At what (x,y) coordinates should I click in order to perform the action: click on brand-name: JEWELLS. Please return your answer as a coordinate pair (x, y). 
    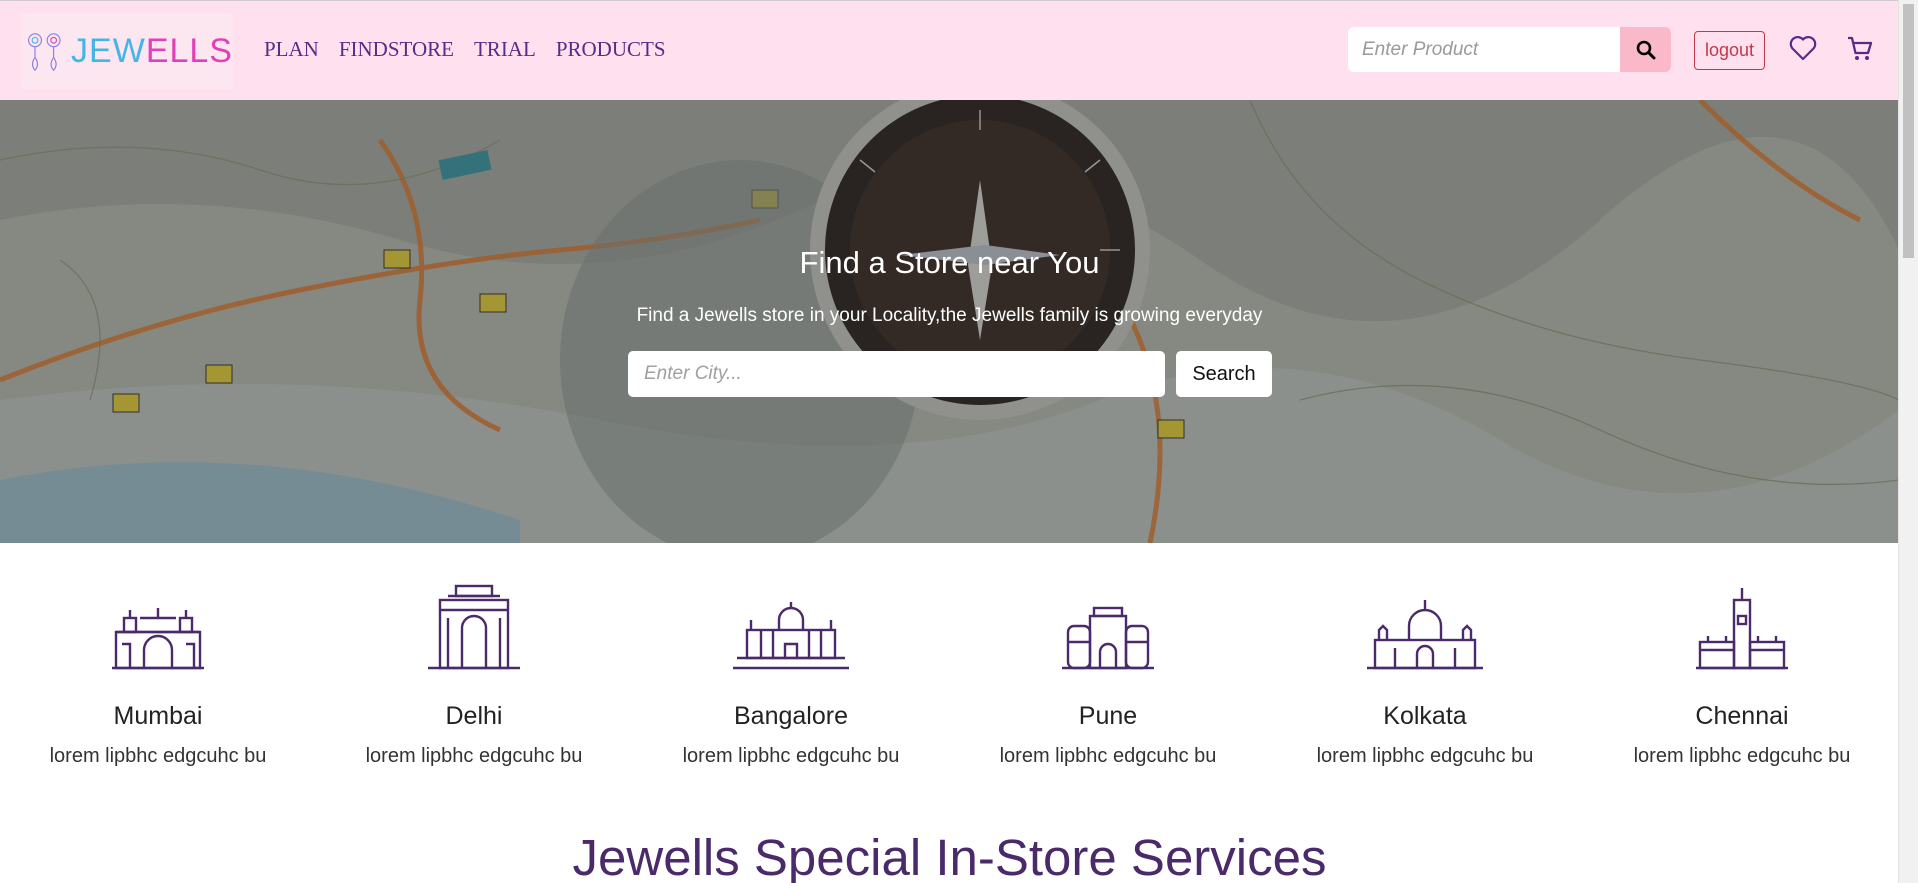
    Looking at the image, I should click on (152, 51).